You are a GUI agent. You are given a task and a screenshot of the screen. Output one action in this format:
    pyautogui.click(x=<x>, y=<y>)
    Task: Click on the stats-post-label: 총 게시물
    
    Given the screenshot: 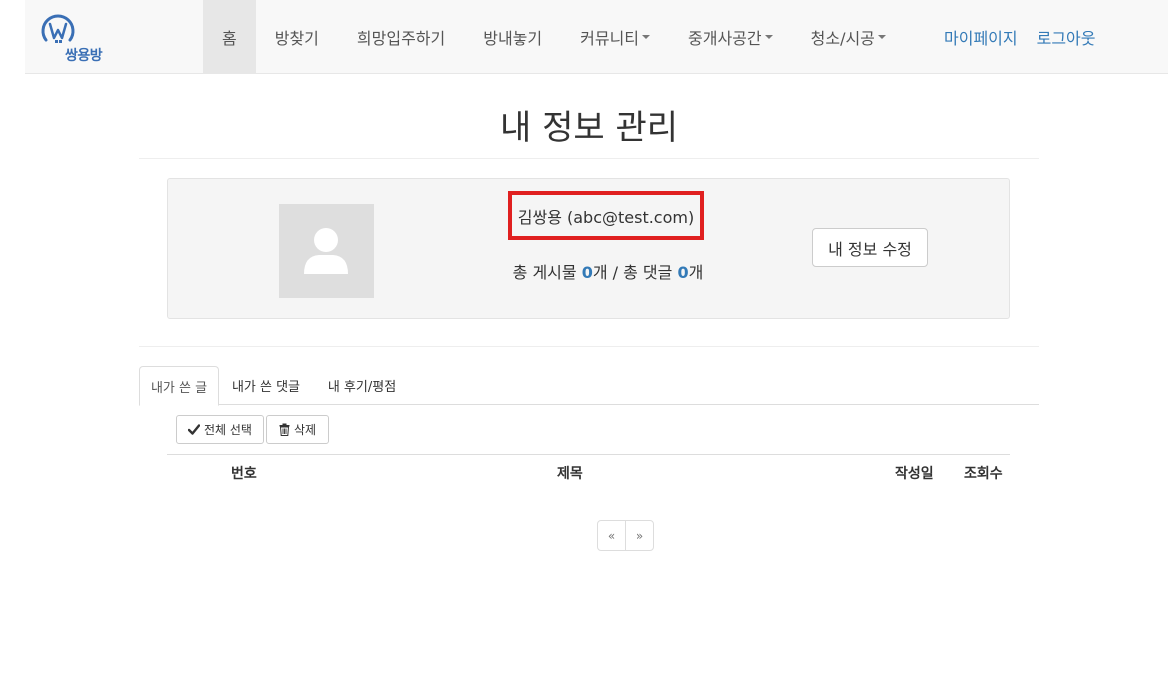 What is the action you would take?
    pyautogui.click(x=544, y=272)
    